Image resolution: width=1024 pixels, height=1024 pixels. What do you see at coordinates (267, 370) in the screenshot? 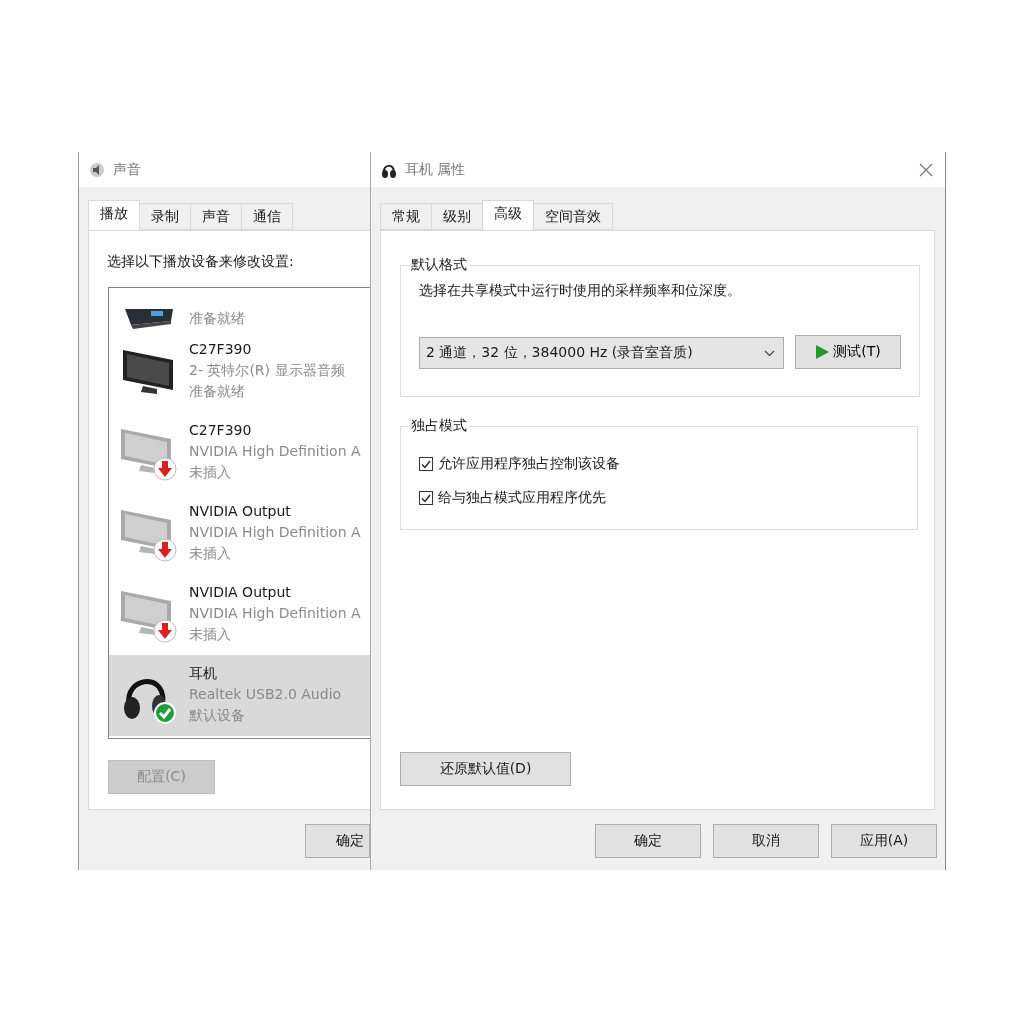
I see `device-description: 2- 英特尔(R) 显示器音频` at bounding box center [267, 370].